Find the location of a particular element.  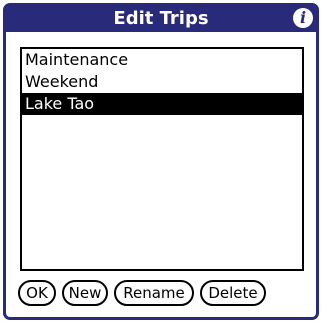

delete-button: Delete is located at coordinates (233, 293).